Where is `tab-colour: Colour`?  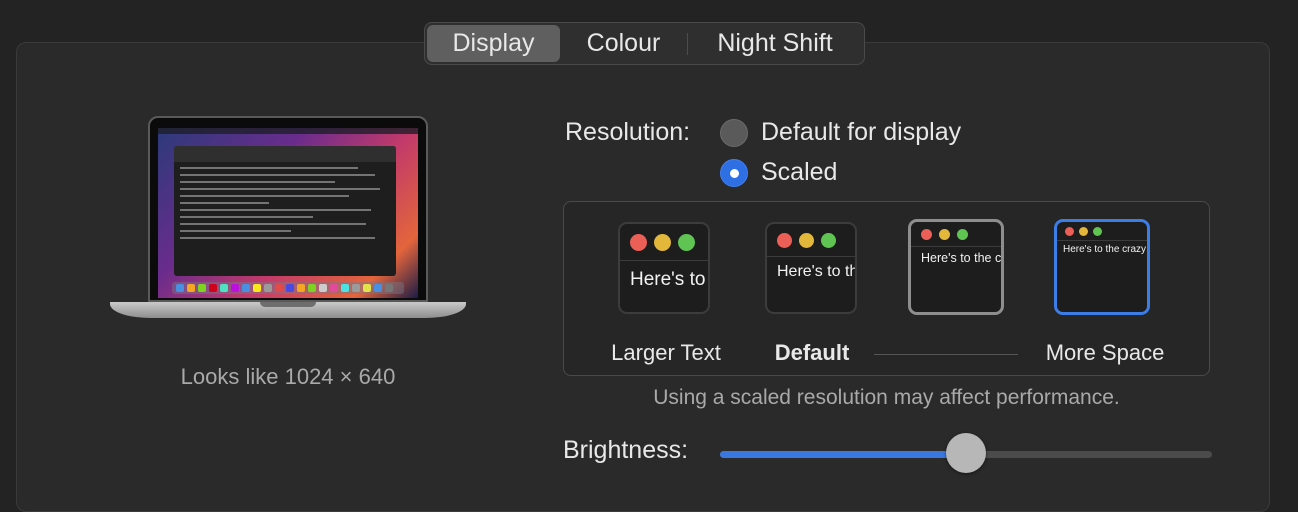
tab-colour: Colour is located at coordinates (623, 43).